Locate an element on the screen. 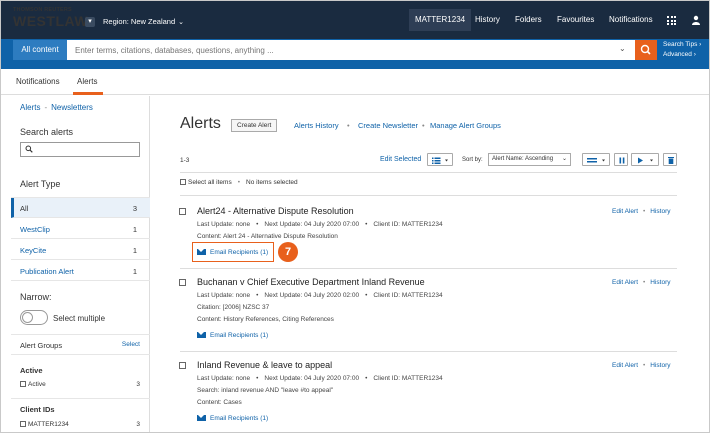 Image resolution: width=710 pixels, height=433 pixels. alert-type-label: WestClip is located at coordinates (35, 229).